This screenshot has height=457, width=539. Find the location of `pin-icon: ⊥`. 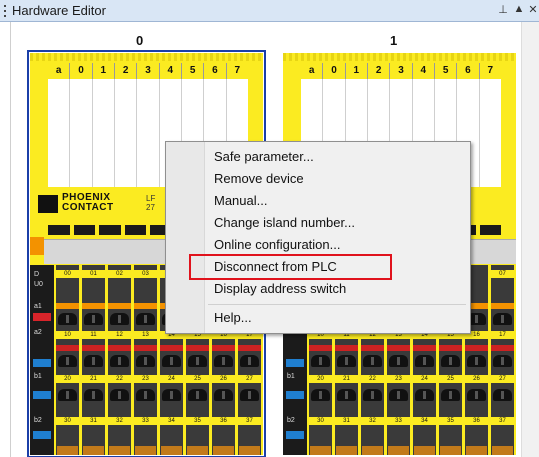

pin-icon: ⊥ is located at coordinates (503, 9).